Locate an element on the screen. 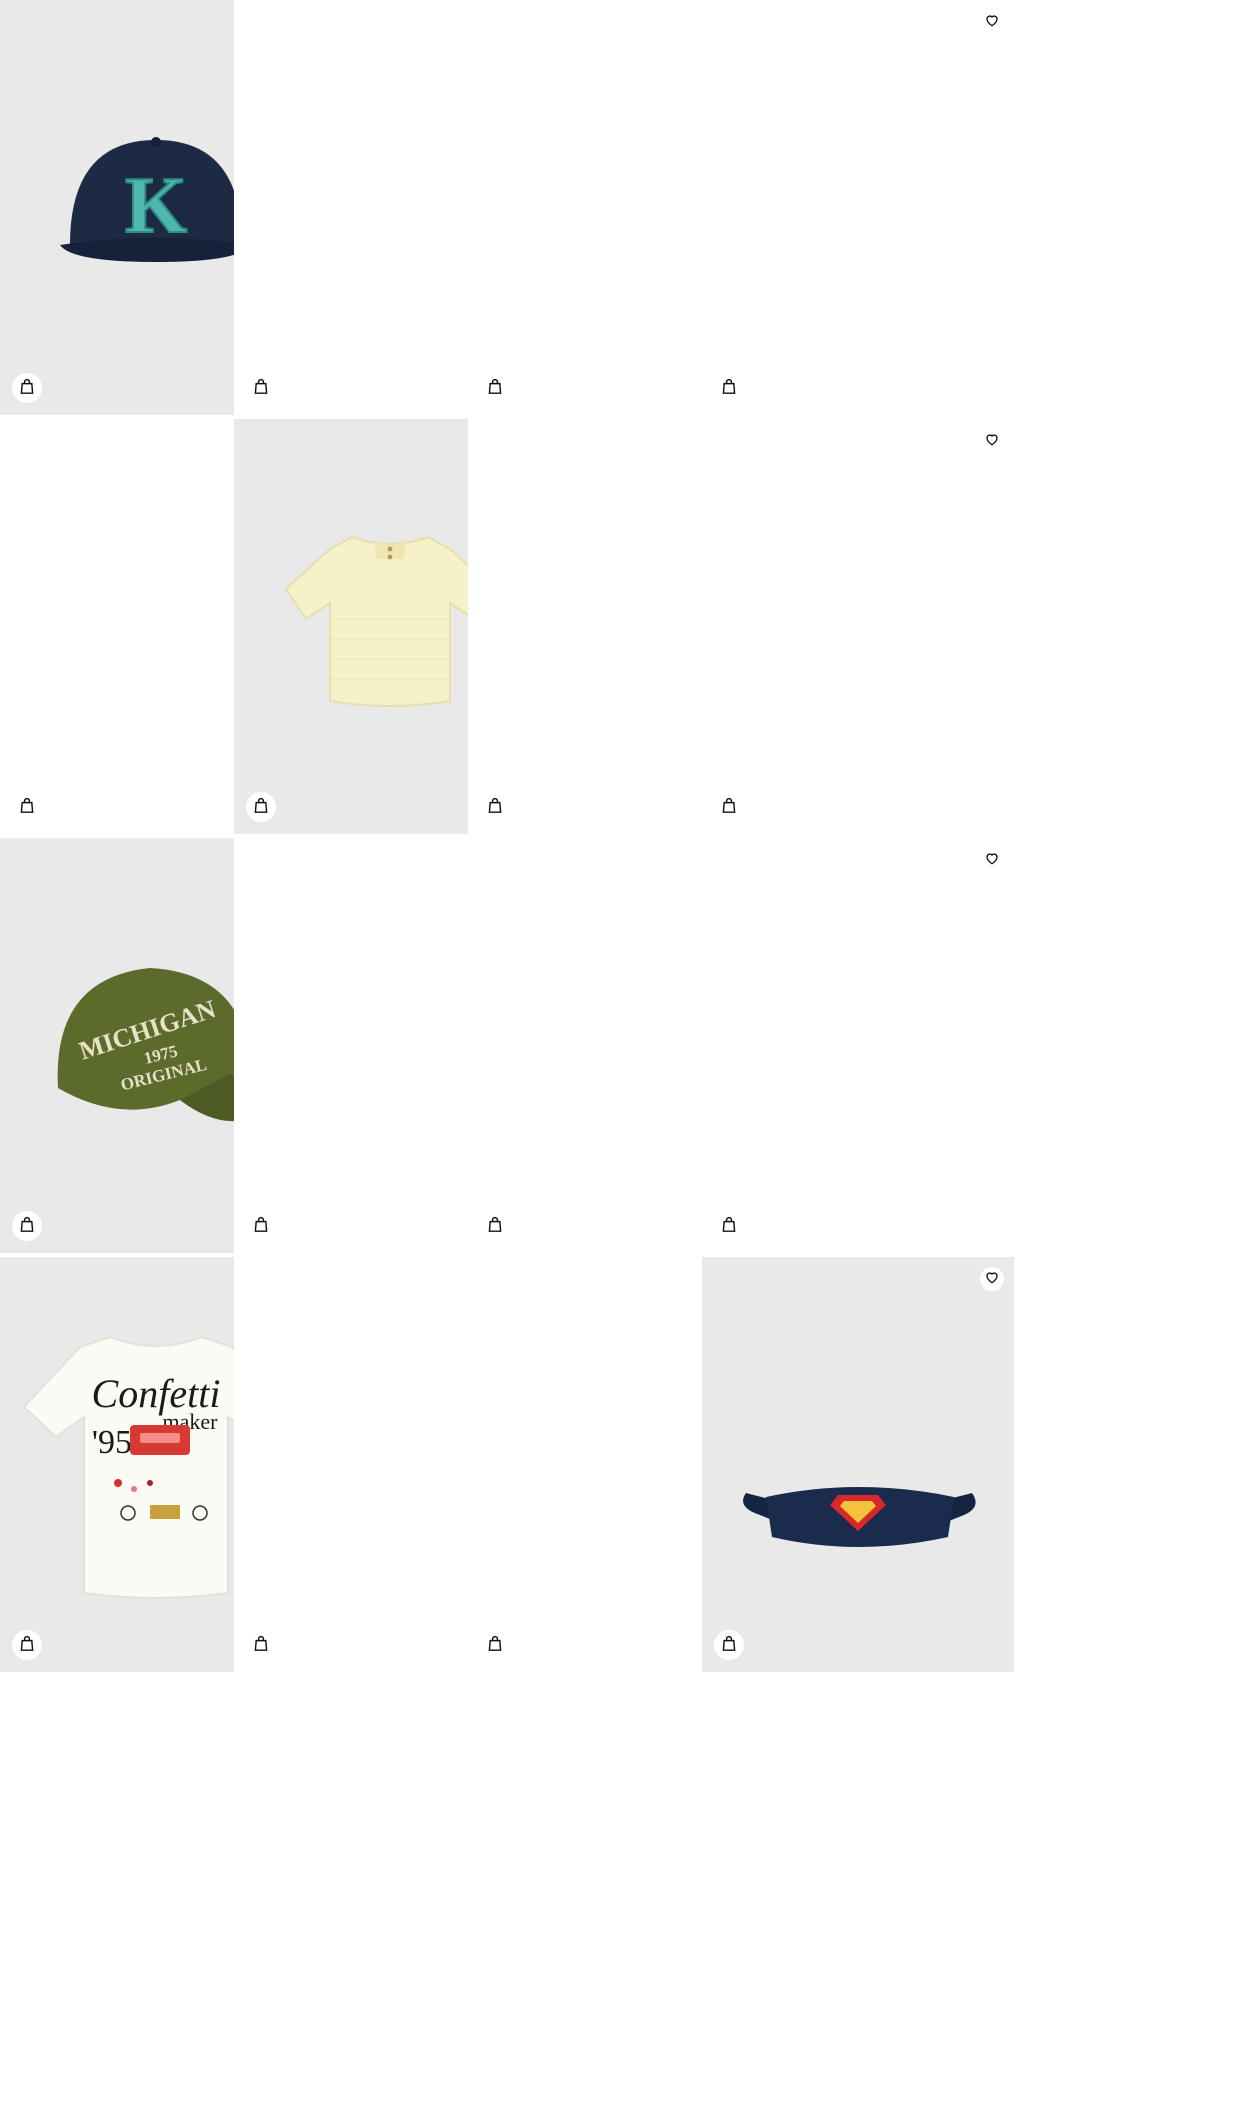 Image resolution: width=1250 pixels, height=2116 pixels. product-card is located at coordinates (858, 1537).